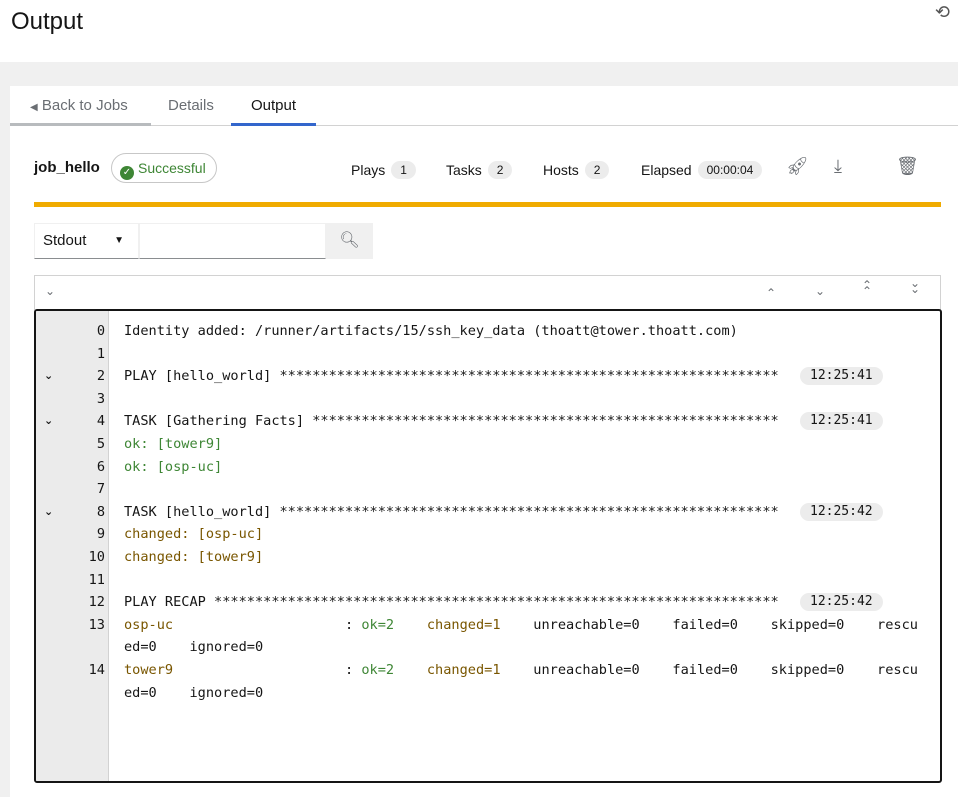  What do you see at coordinates (172, 168) in the screenshot?
I see `status-label: Successful` at bounding box center [172, 168].